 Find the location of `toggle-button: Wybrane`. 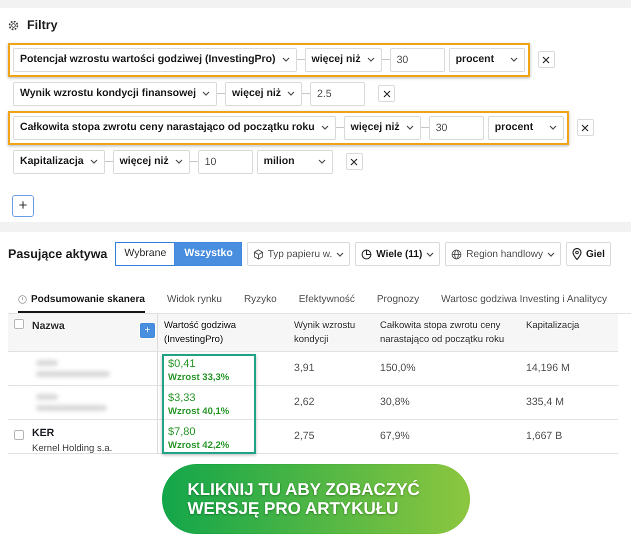

toggle-button: Wybrane is located at coordinates (145, 254).